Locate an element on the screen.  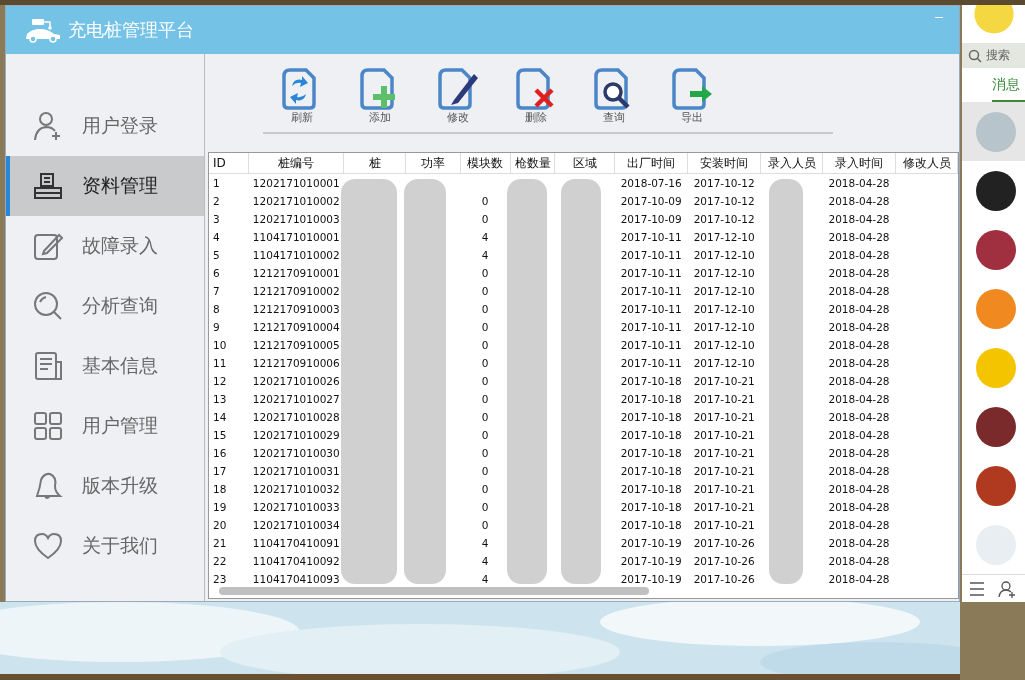
table-cell: 5 is located at coordinates (216, 255).